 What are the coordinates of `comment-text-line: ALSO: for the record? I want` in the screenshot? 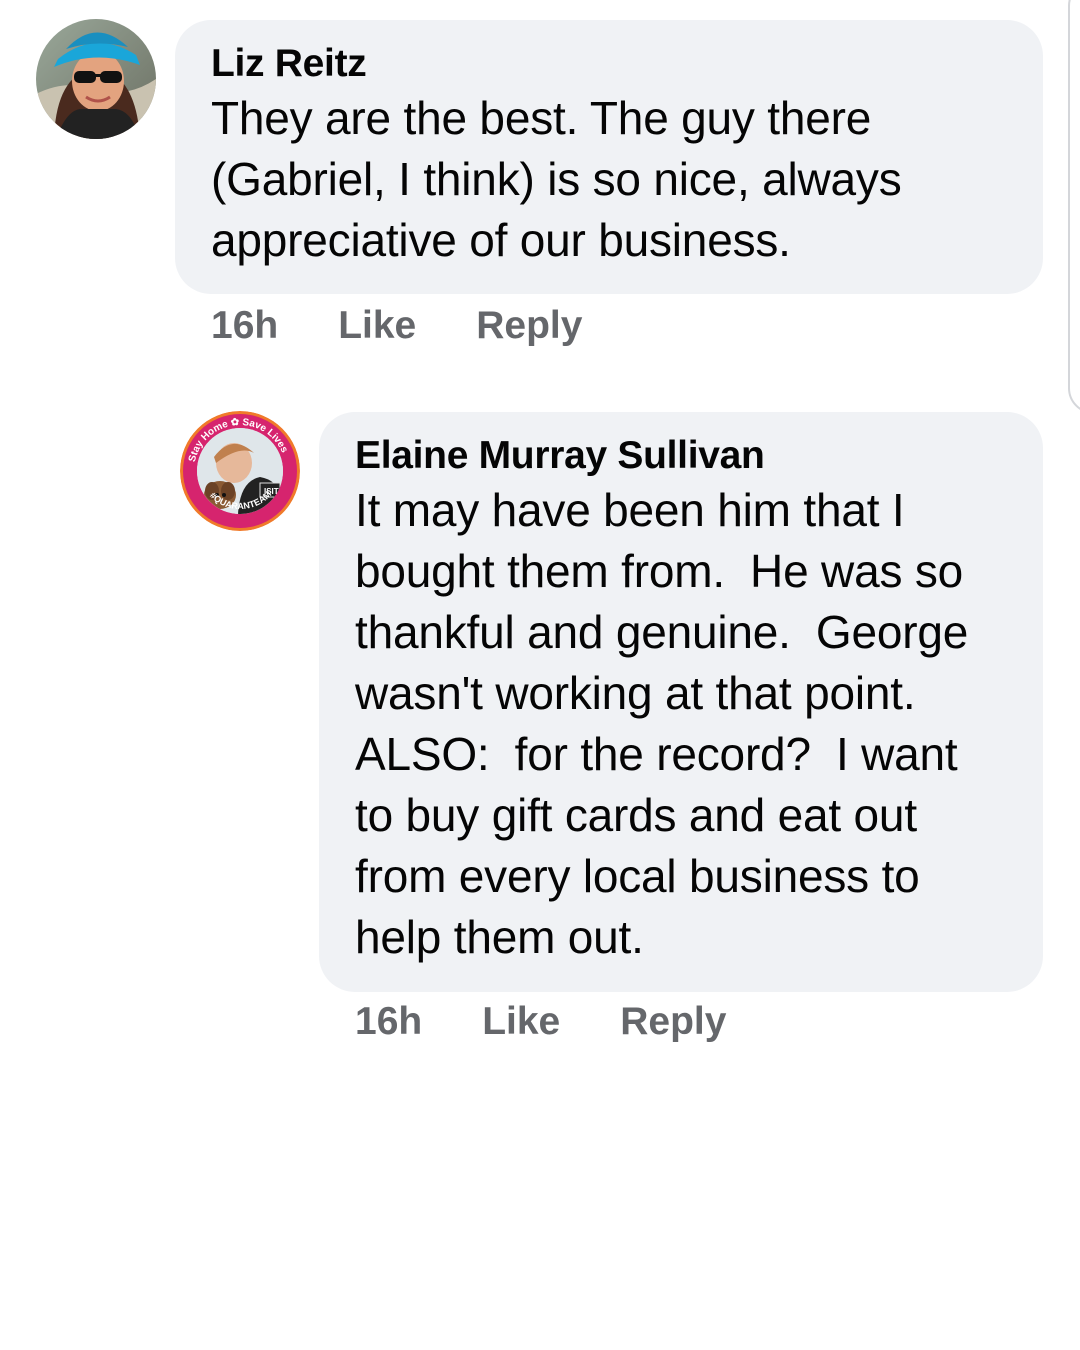 It's located at (656, 754).